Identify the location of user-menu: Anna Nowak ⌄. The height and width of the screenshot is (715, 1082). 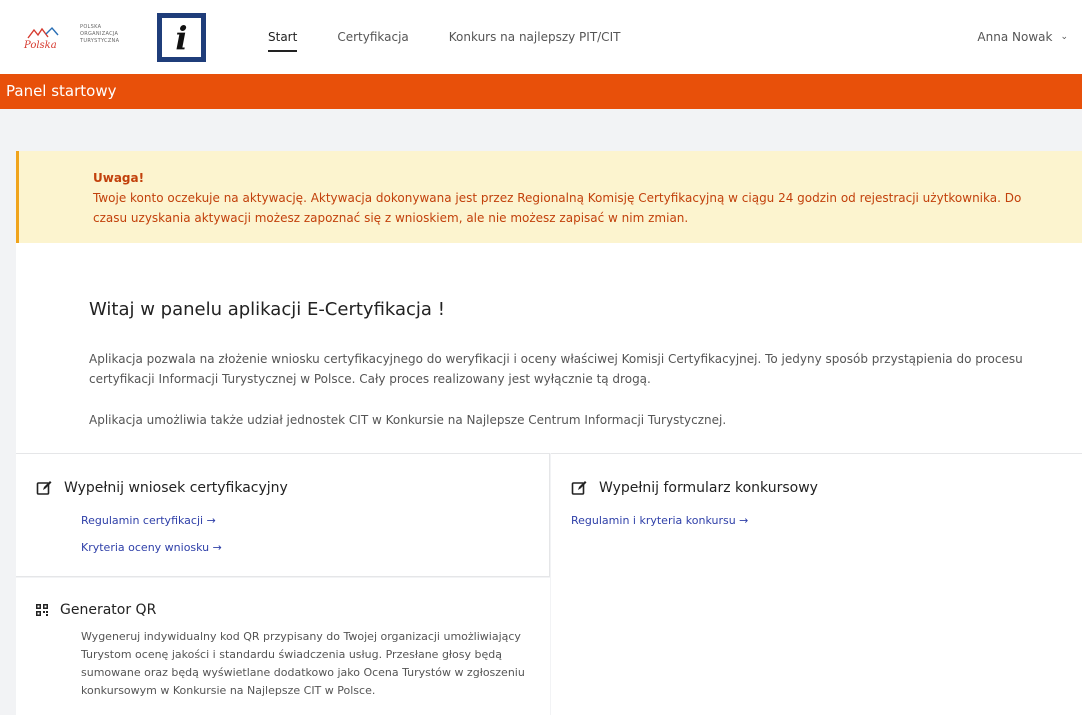
(1022, 37).